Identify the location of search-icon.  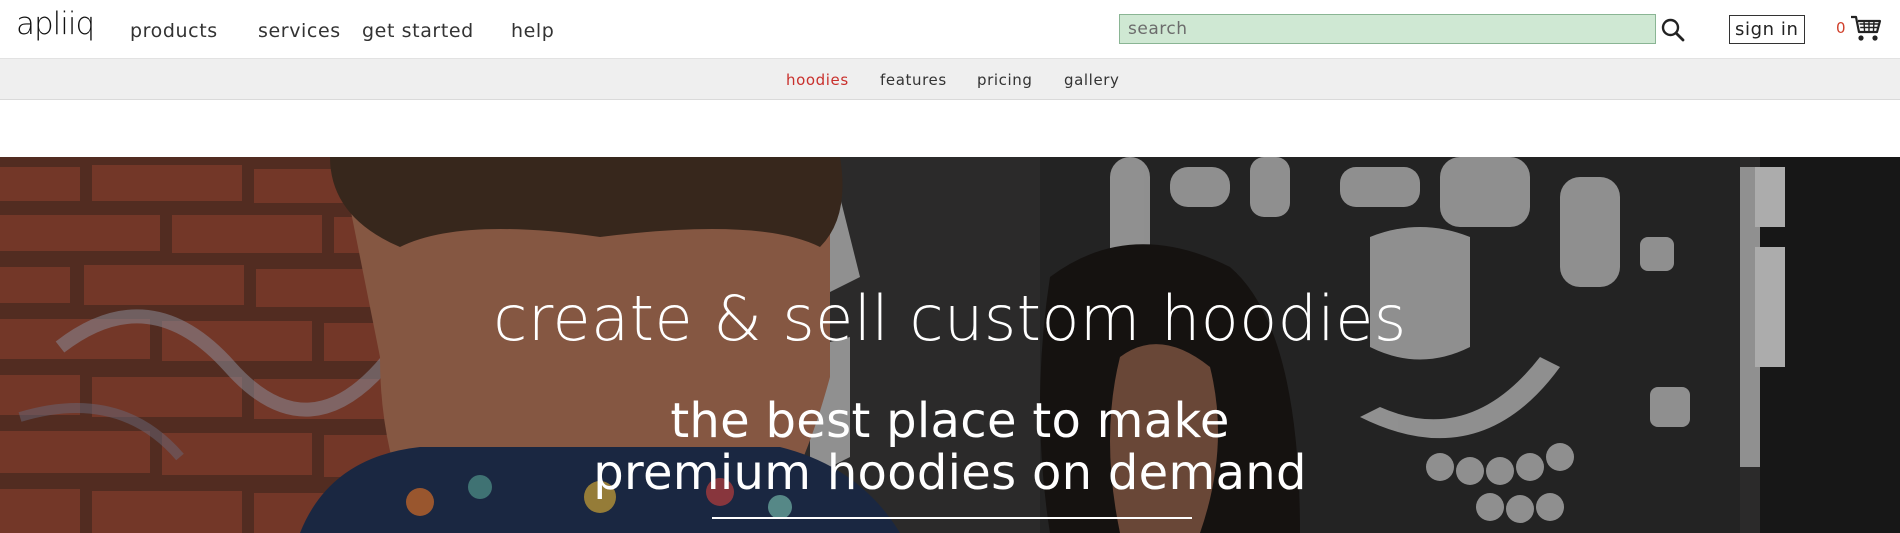
(1673, 30).